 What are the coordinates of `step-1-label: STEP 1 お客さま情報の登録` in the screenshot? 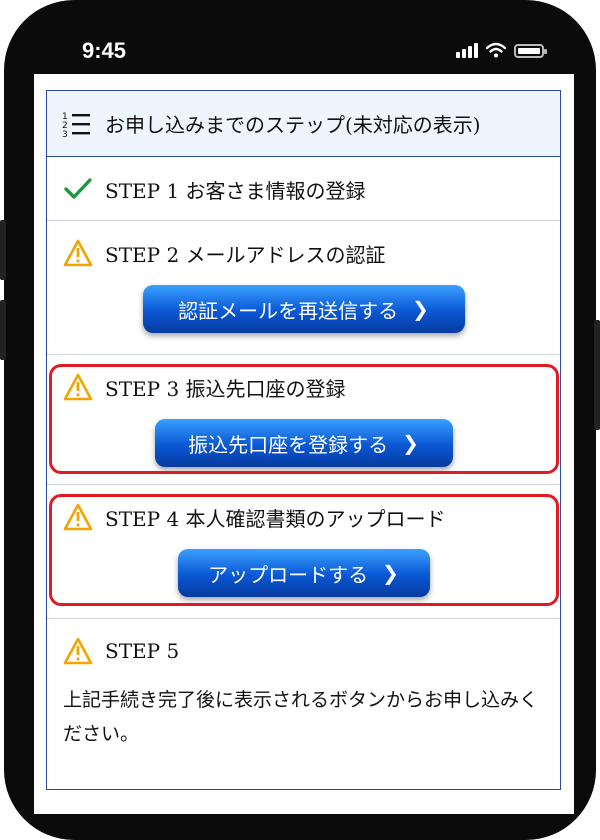 It's located at (235, 190).